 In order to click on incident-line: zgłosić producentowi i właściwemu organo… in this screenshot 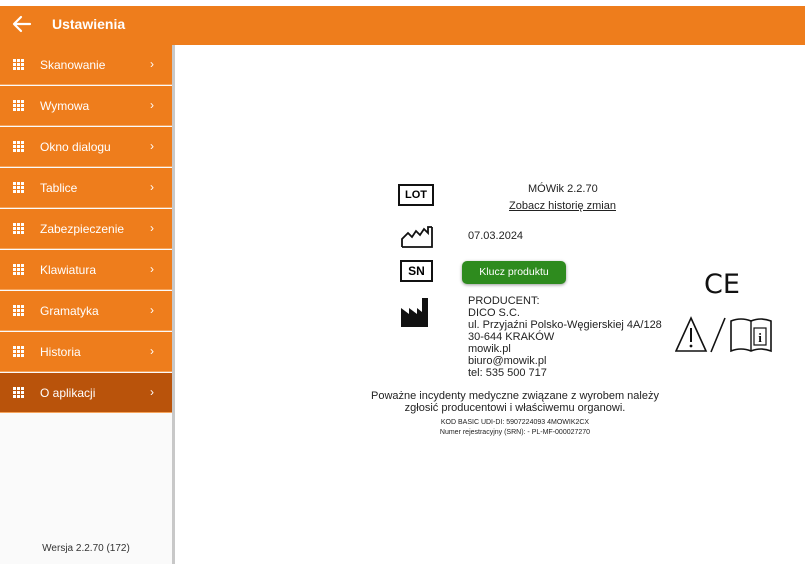, I will do `click(515, 408)`.